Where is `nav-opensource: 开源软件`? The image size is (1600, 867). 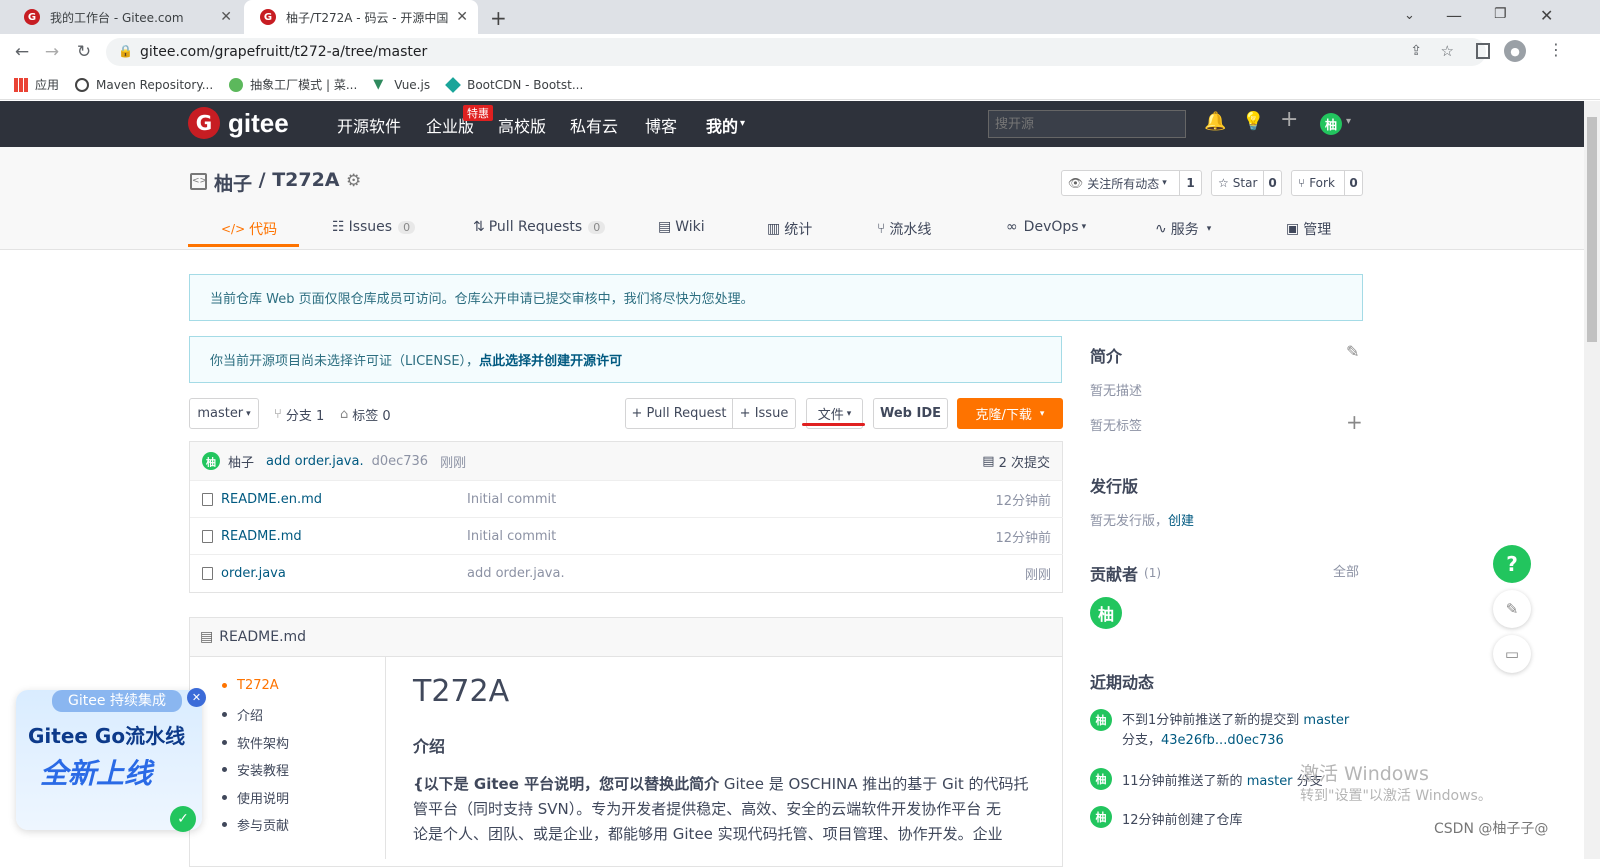
nav-opensource: 开源软件 is located at coordinates (369, 125).